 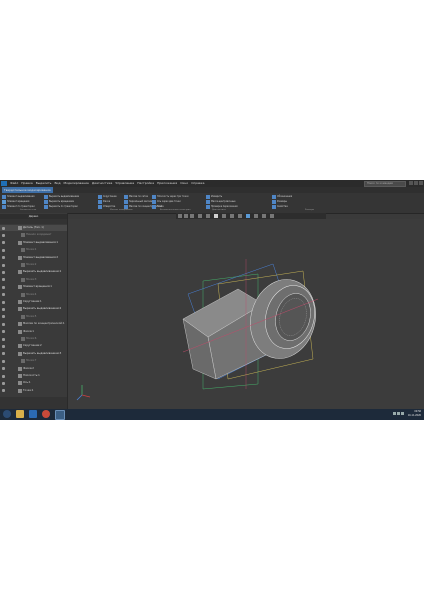 What do you see at coordinates (33, 391) in the screenshot?
I see `tree-row: Точка:1` at bounding box center [33, 391].